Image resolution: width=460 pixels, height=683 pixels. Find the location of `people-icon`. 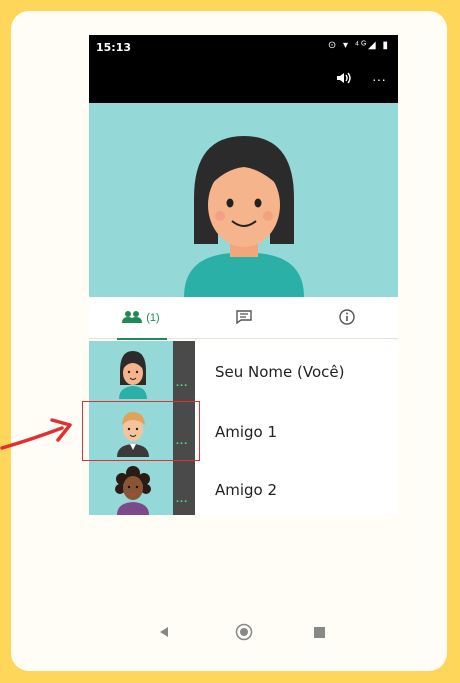

people-icon is located at coordinates (132, 318).